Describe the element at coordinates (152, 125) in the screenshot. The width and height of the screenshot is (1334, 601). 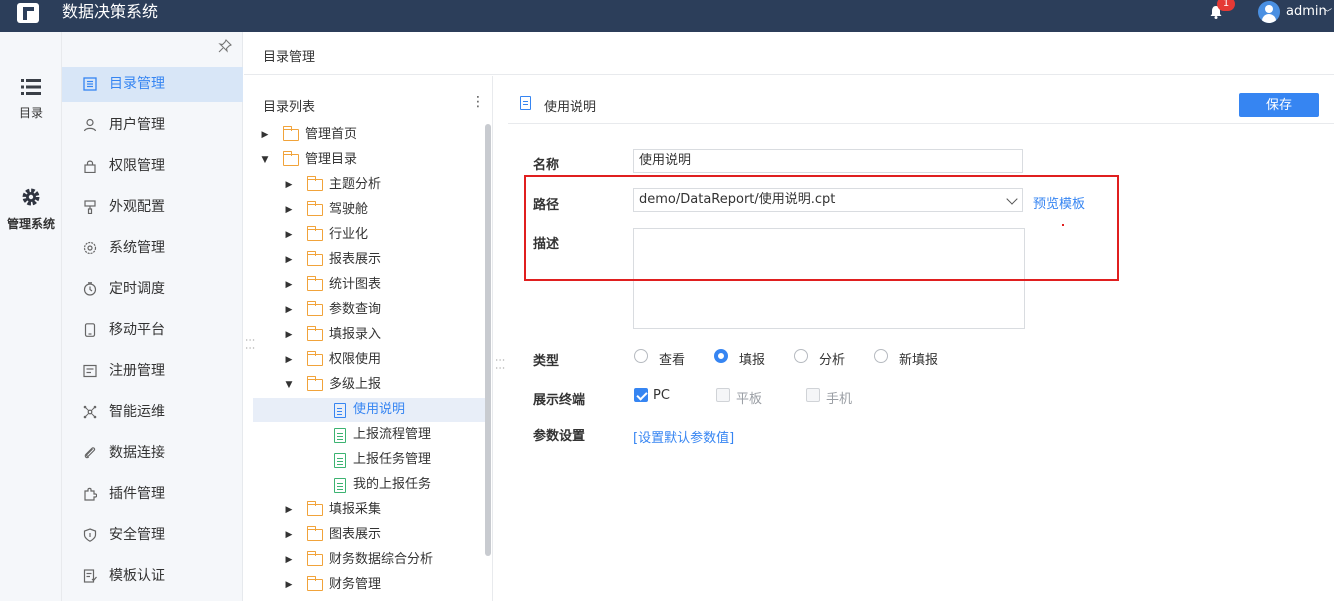
I see `sidebar-item-users: 用户管理` at that location.